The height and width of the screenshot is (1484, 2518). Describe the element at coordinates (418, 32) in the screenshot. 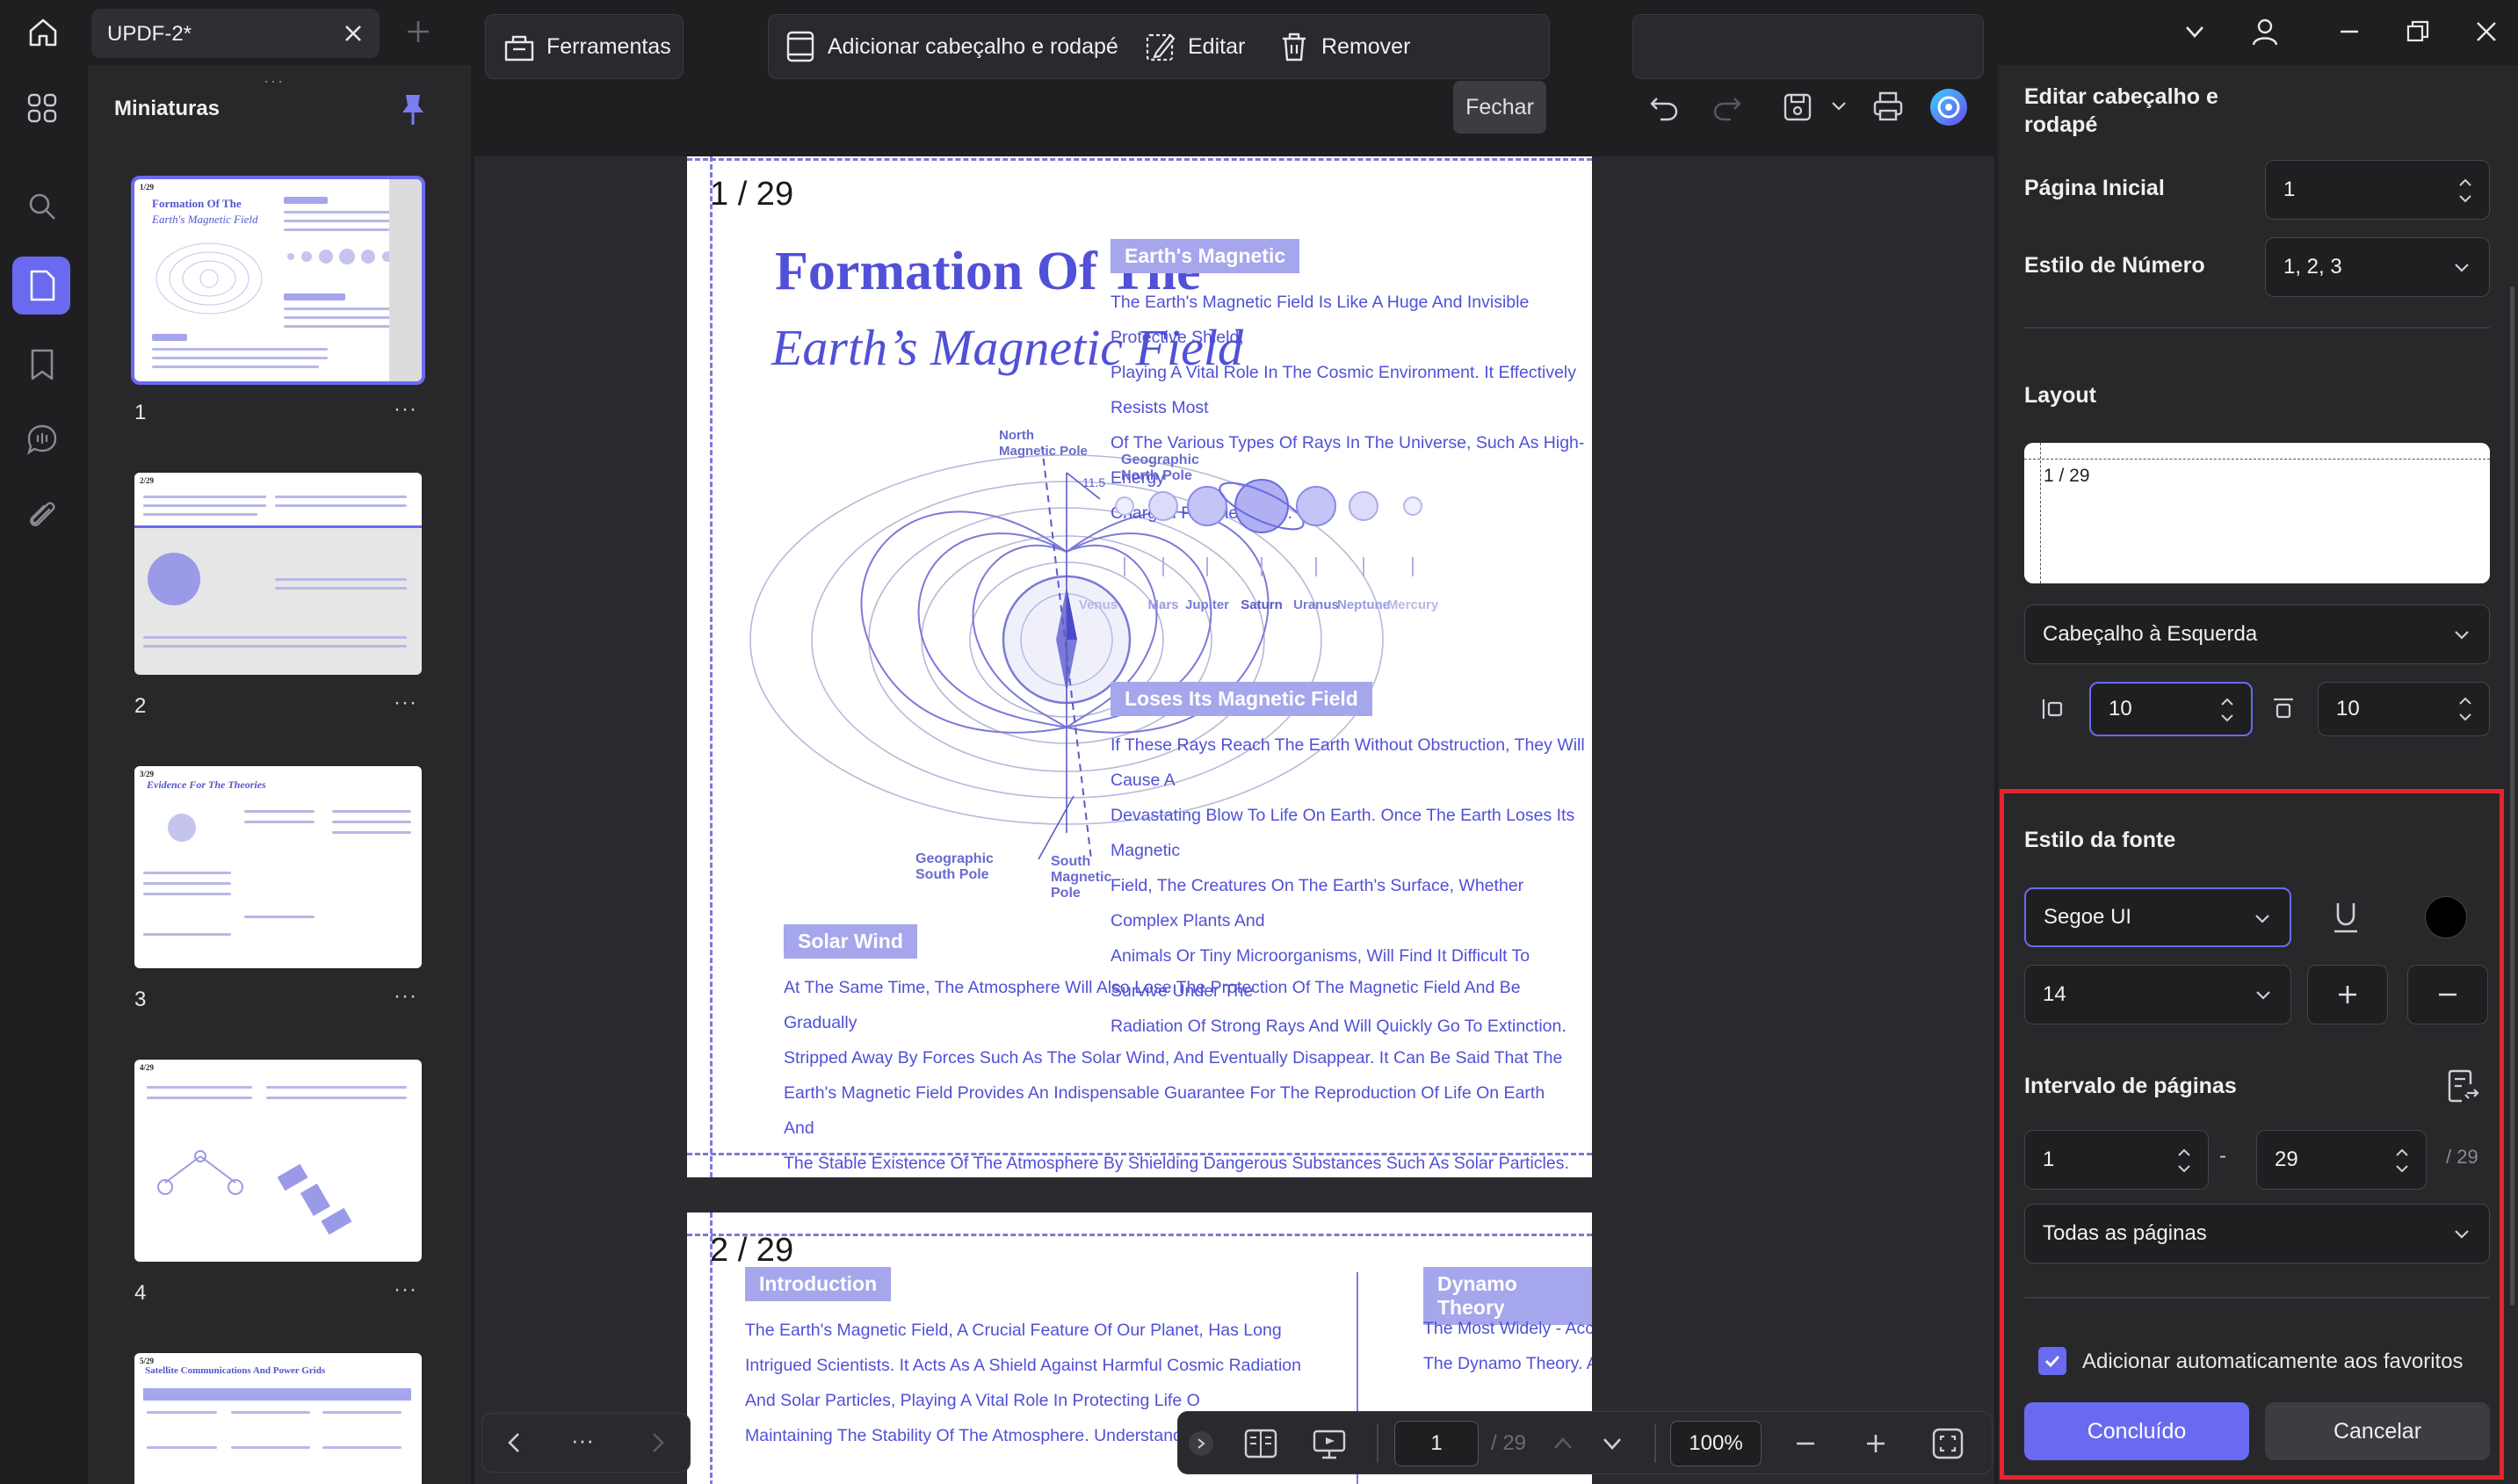

I see `new-tab-icon` at that location.